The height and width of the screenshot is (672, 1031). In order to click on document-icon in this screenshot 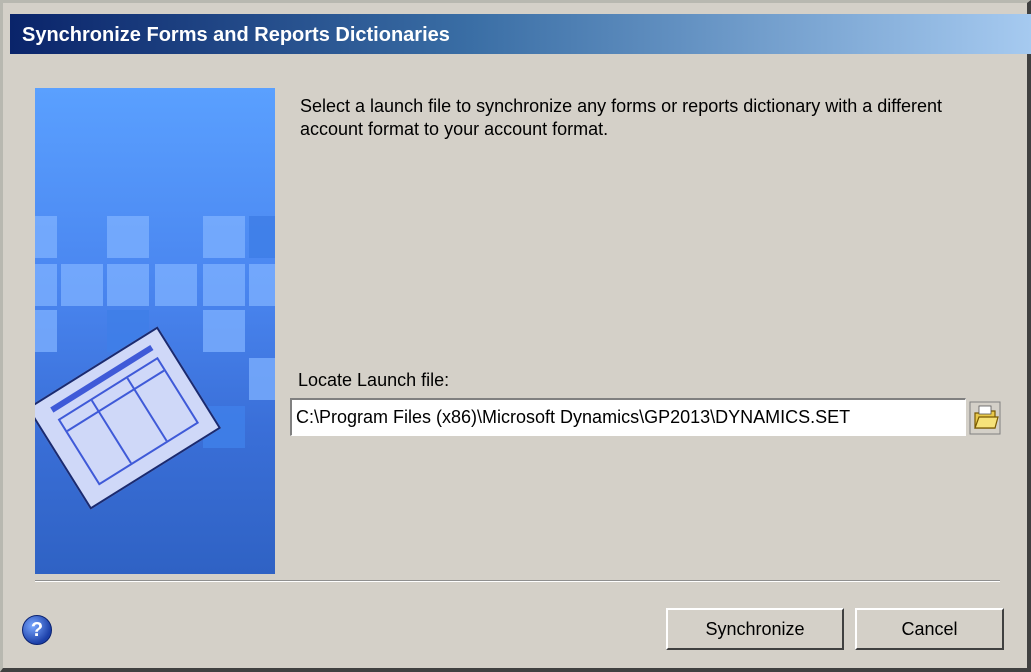, I will do `click(128, 418)`.